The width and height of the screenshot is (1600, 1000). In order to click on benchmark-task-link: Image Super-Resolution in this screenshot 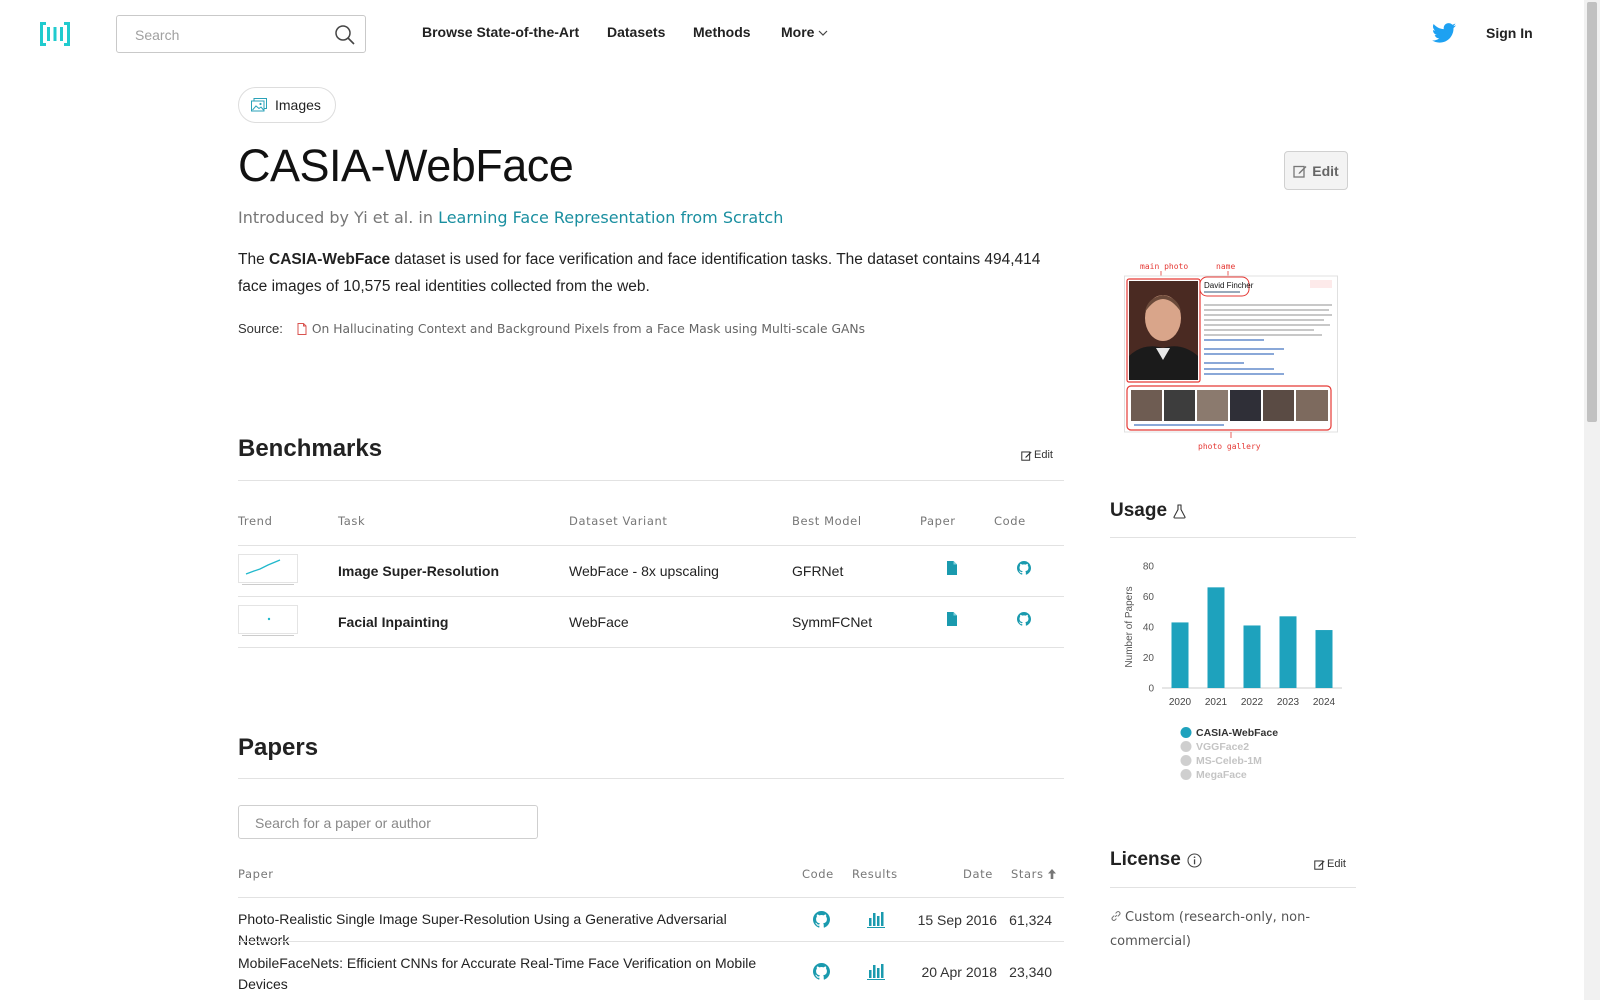, I will do `click(418, 571)`.